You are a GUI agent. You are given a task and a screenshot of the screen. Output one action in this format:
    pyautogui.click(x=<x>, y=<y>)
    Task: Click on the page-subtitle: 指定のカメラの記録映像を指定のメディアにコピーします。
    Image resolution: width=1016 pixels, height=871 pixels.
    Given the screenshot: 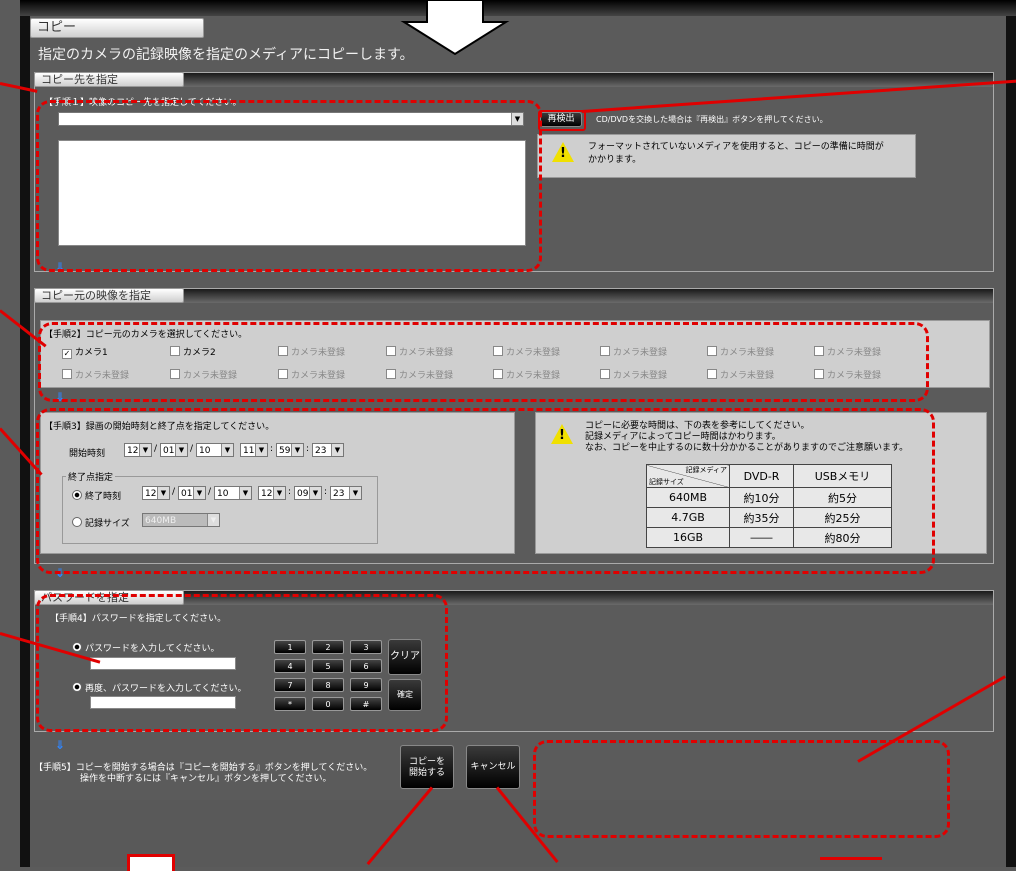 What is the action you would take?
    pyautogui.click(x=226, y=55)
    